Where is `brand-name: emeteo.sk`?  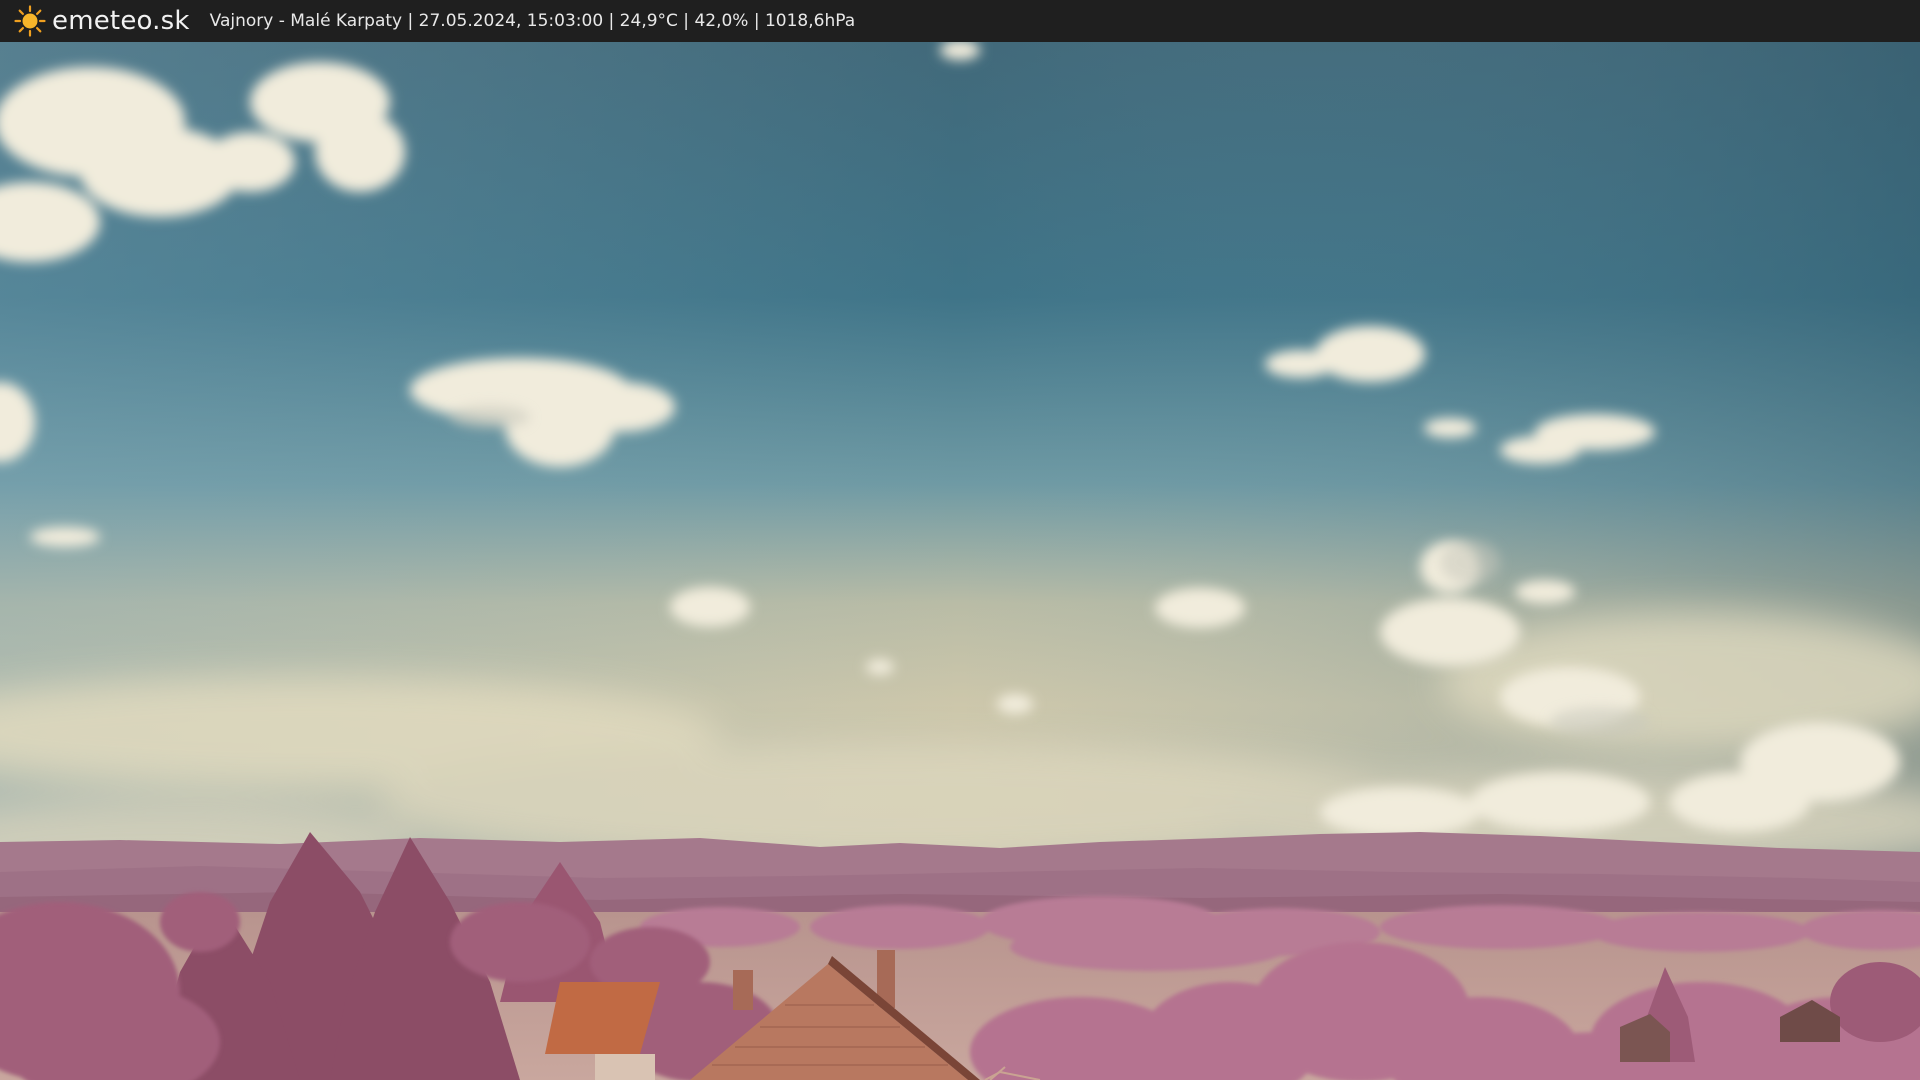 brand-name: emeteo.sk is located at coordinates (121, 21).